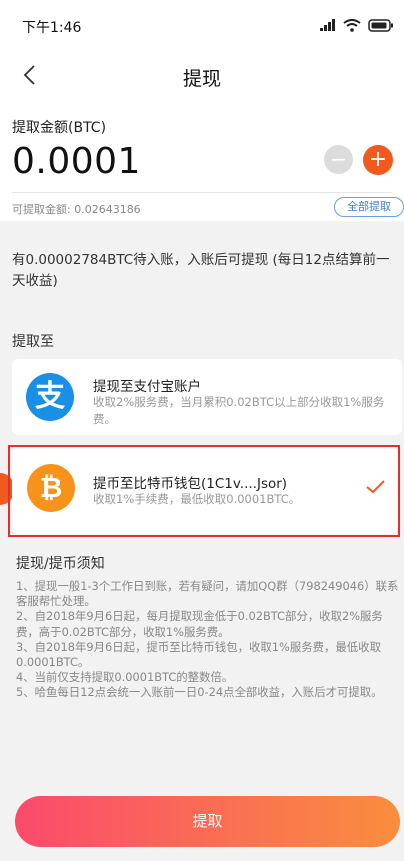  I want to click on rule-item: 5、哈鱼每日12点会统一入账前一日0-24点全部收益，入账后才可提取。, so click(199, 692).